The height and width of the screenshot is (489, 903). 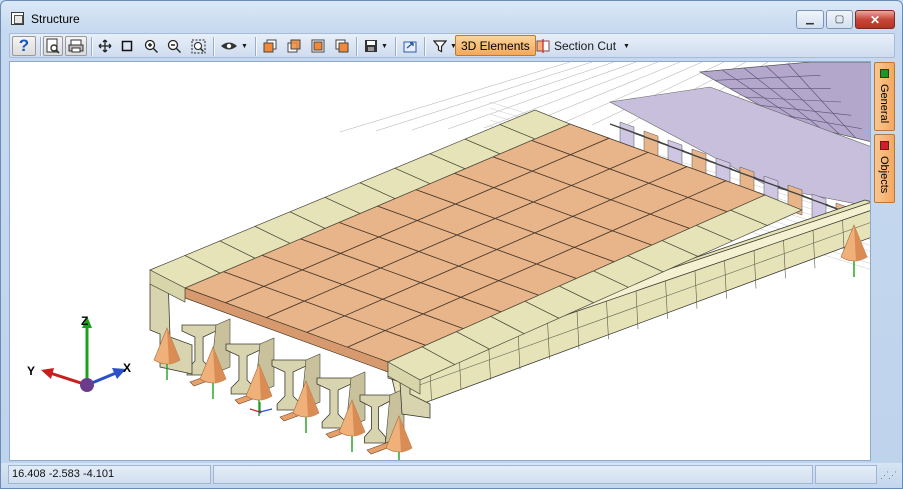 What do you see at coordinates (585, 46) in the screenshot?
I see `section-cut-label: Section Cut` at bounding box center [585, 46].